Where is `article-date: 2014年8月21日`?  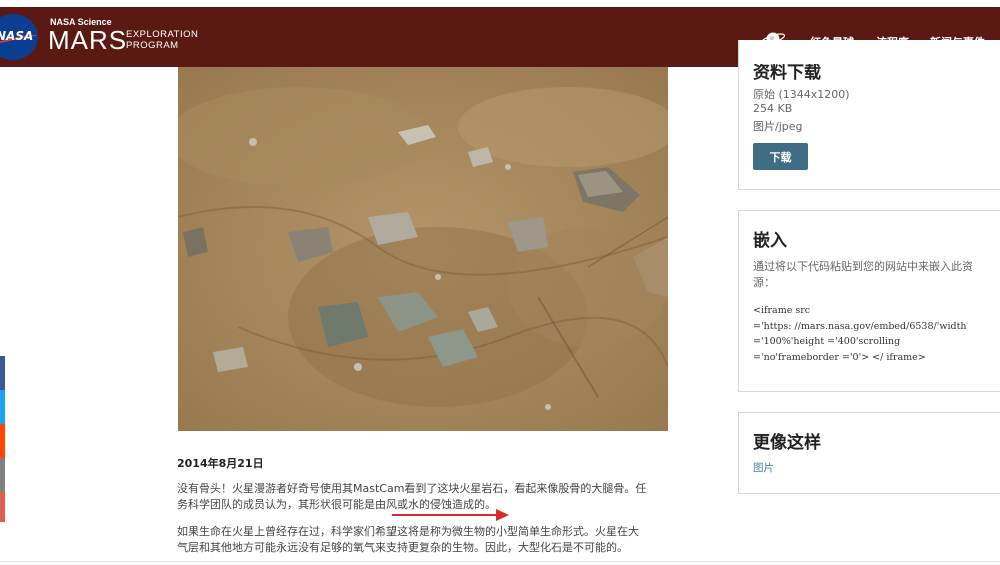 article-date: 2014年8月21日 is located at coordinates (220, 463).